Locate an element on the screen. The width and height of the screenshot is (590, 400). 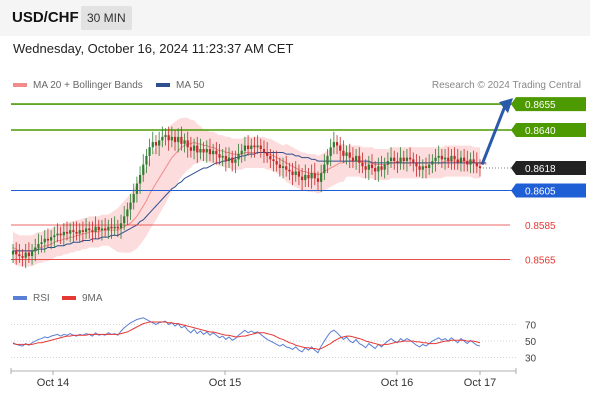
x-tick-label-0: Oct 14 is located at coordinates (53, 383).